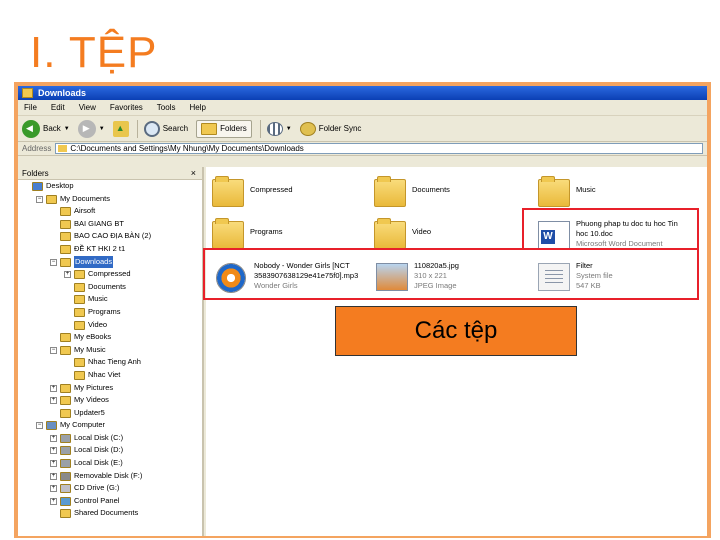  Describe the element at coordinates (110, 211) in the screenshot. I see `tree-item: Airsoft` at that location.